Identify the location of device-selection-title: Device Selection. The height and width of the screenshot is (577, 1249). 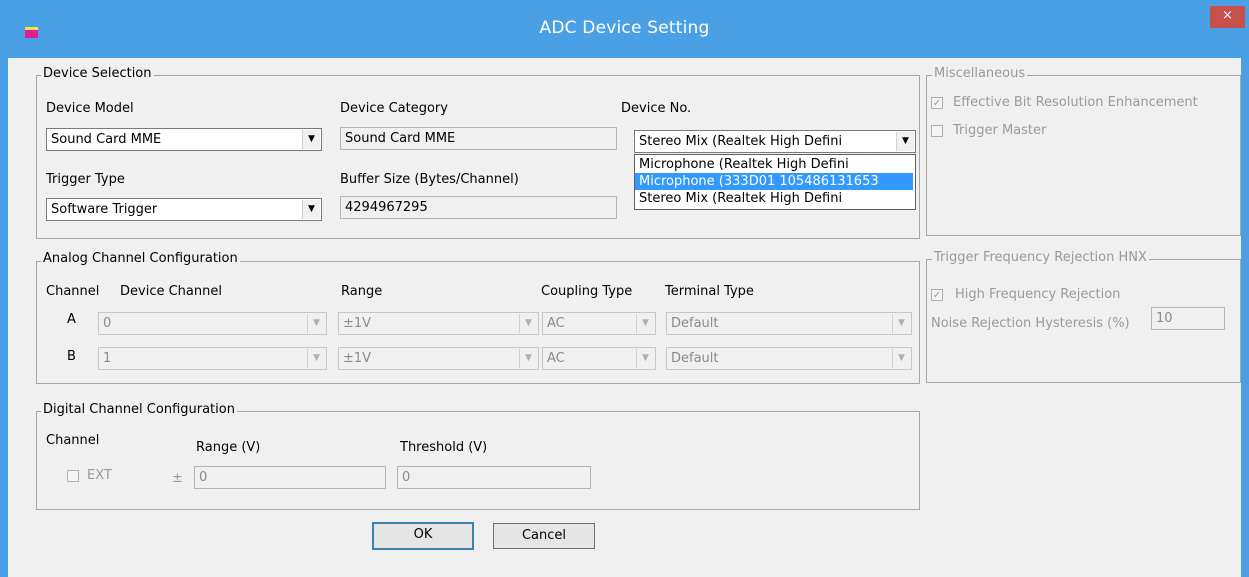
(97, 73).